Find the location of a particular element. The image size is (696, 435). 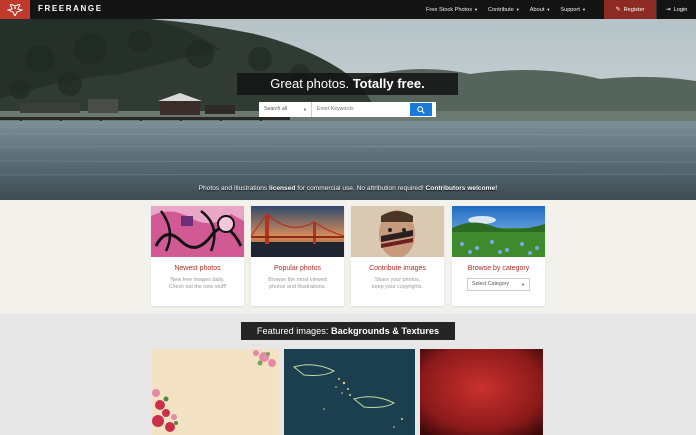

featured-bold: Backgrounds & Textures is located at coordinates (385, 331).